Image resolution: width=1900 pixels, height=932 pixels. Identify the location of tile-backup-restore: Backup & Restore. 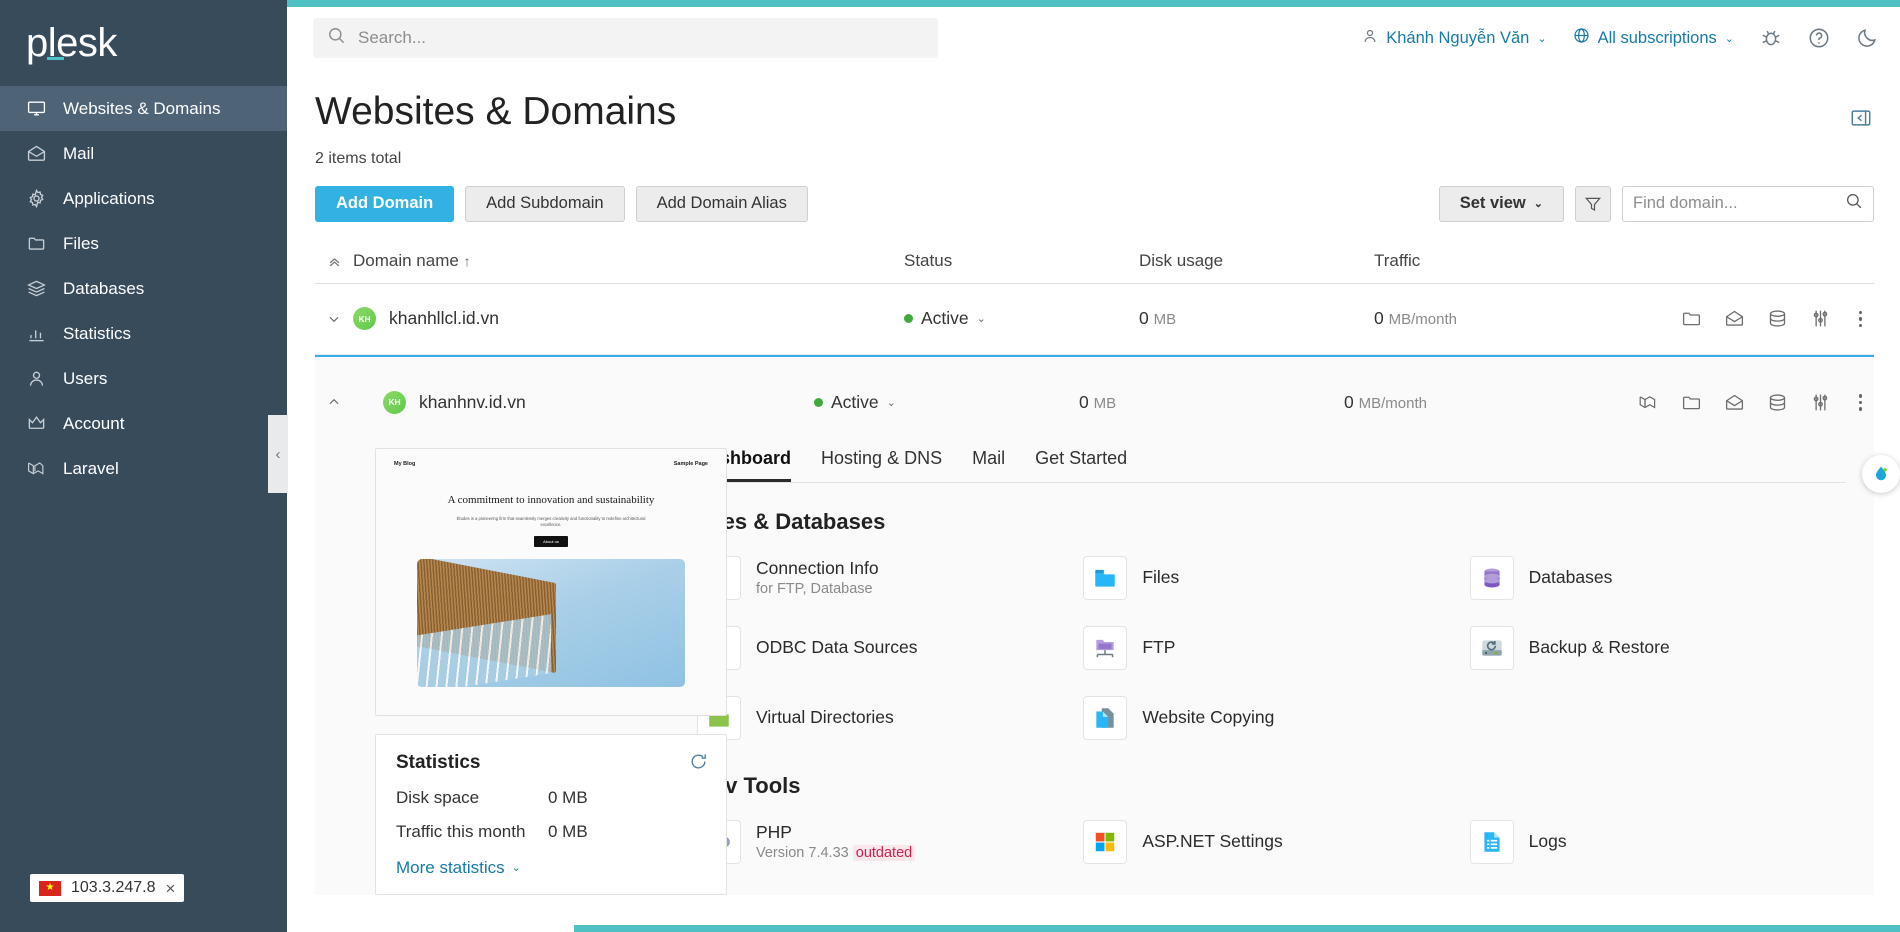
(1657, 648).